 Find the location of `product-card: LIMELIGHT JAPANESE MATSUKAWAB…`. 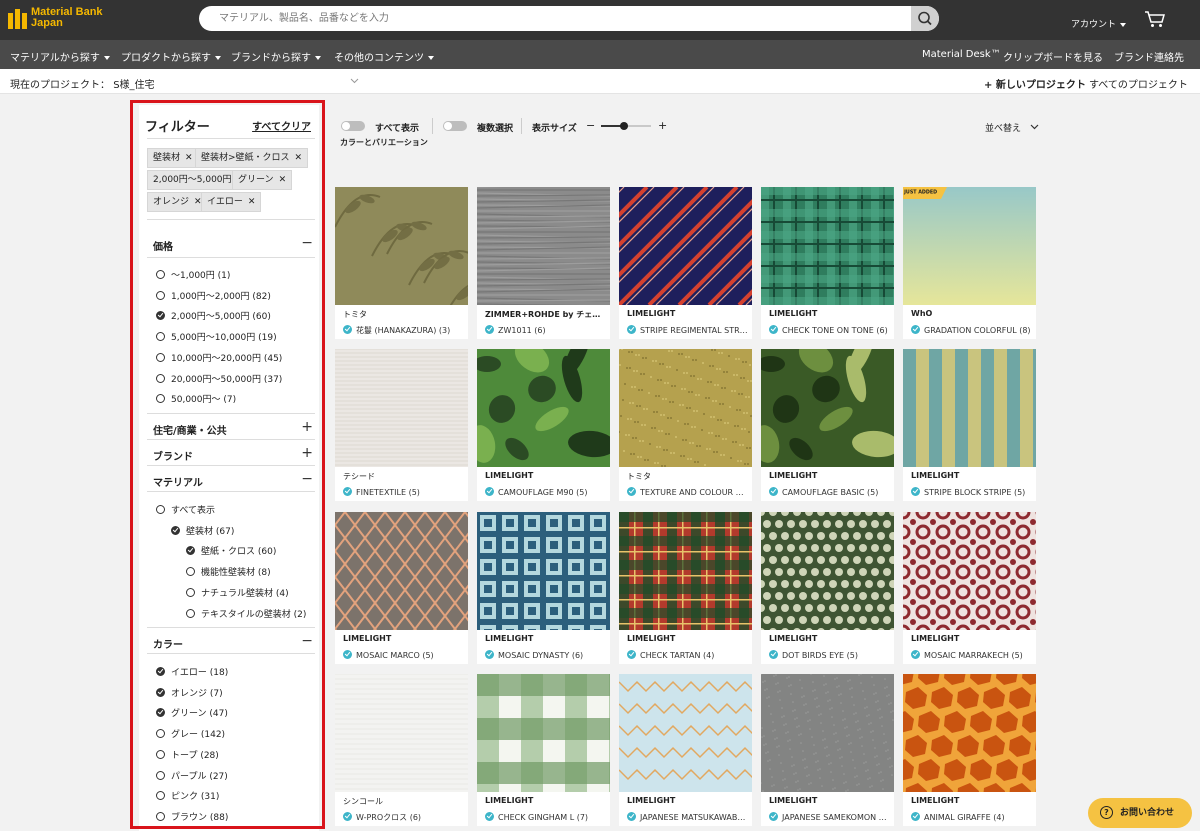

product-card: LIMELIGHT JAPANESE MATSUKAWAB… is located at coordinates (685, 750).